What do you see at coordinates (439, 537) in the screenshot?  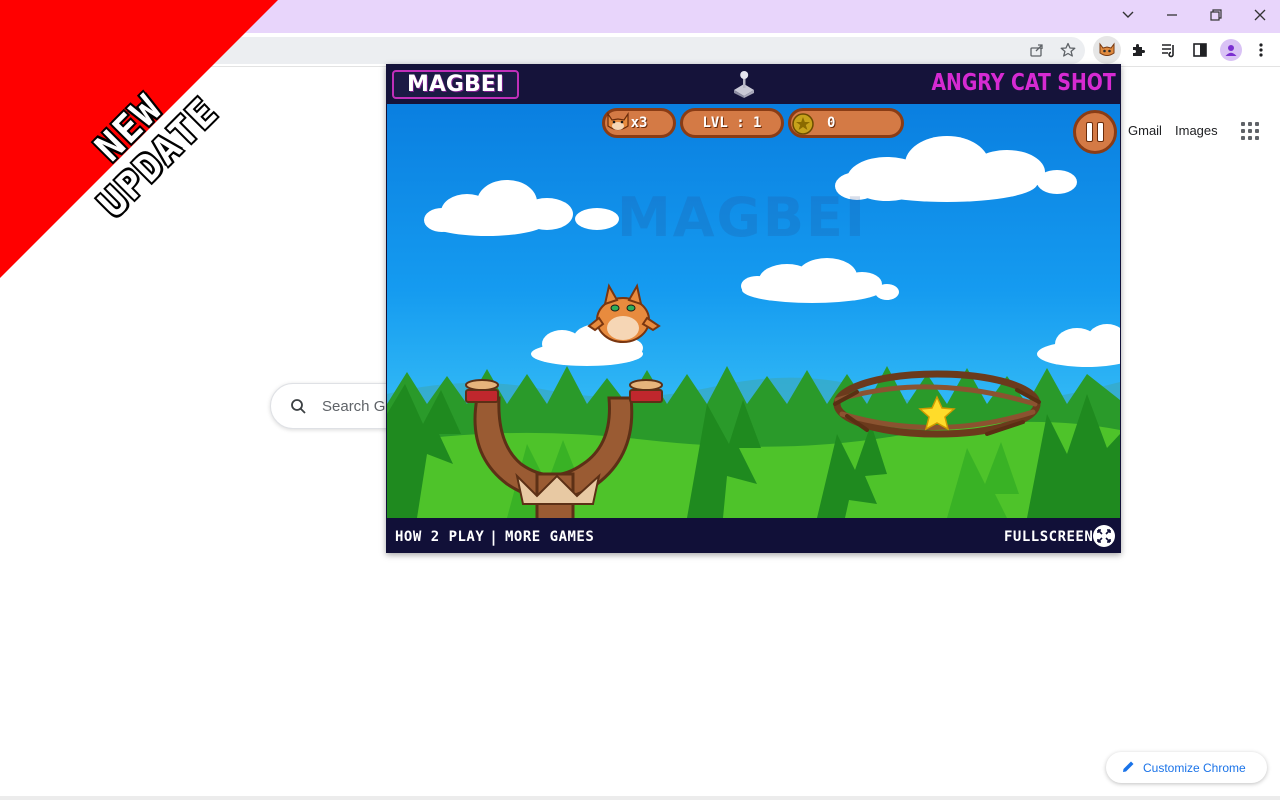 I see `how-to-play-link: HOW 2 PLAY` at bounding box center [439, 537].